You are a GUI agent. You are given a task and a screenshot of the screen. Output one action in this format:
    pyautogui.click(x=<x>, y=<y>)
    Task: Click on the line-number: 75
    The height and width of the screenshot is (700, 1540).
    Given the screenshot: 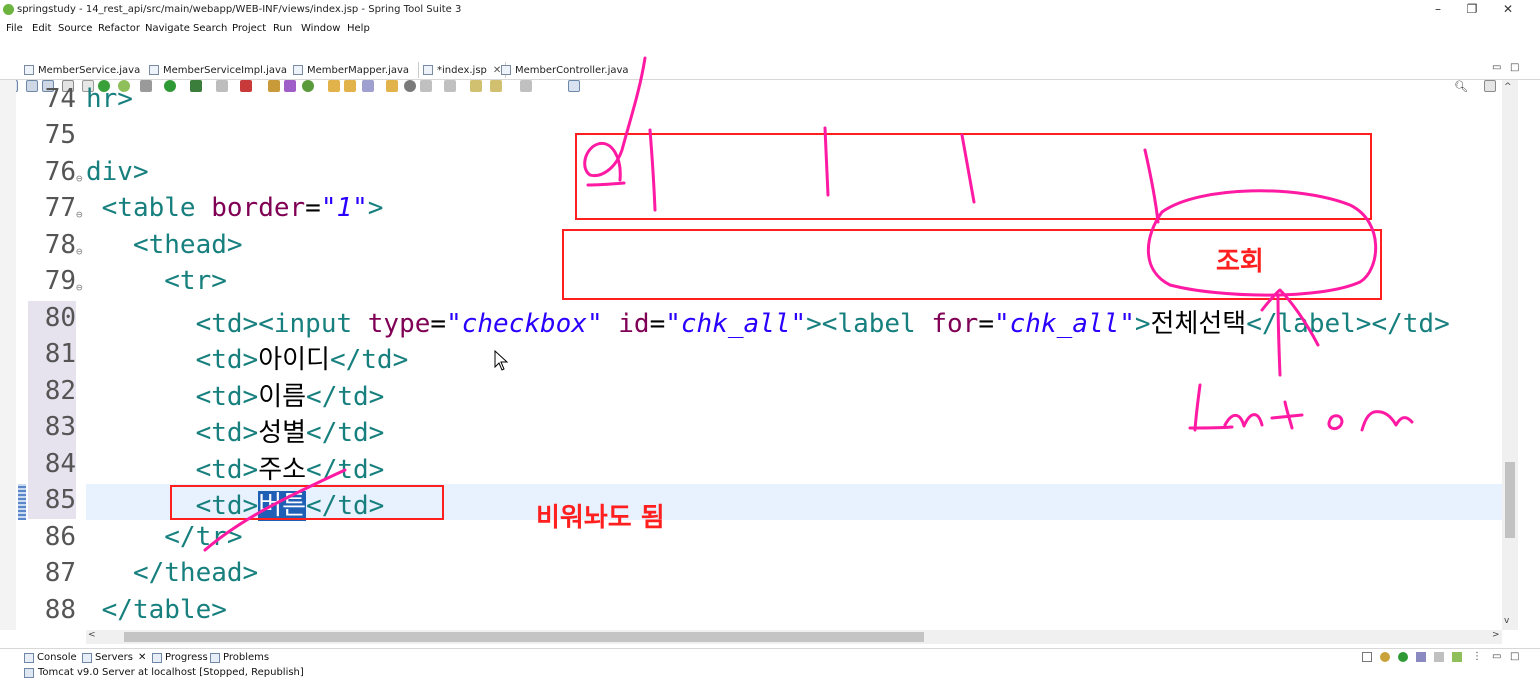 What is the action you would take?
    pyautogui.click(x=60, y=135)
    